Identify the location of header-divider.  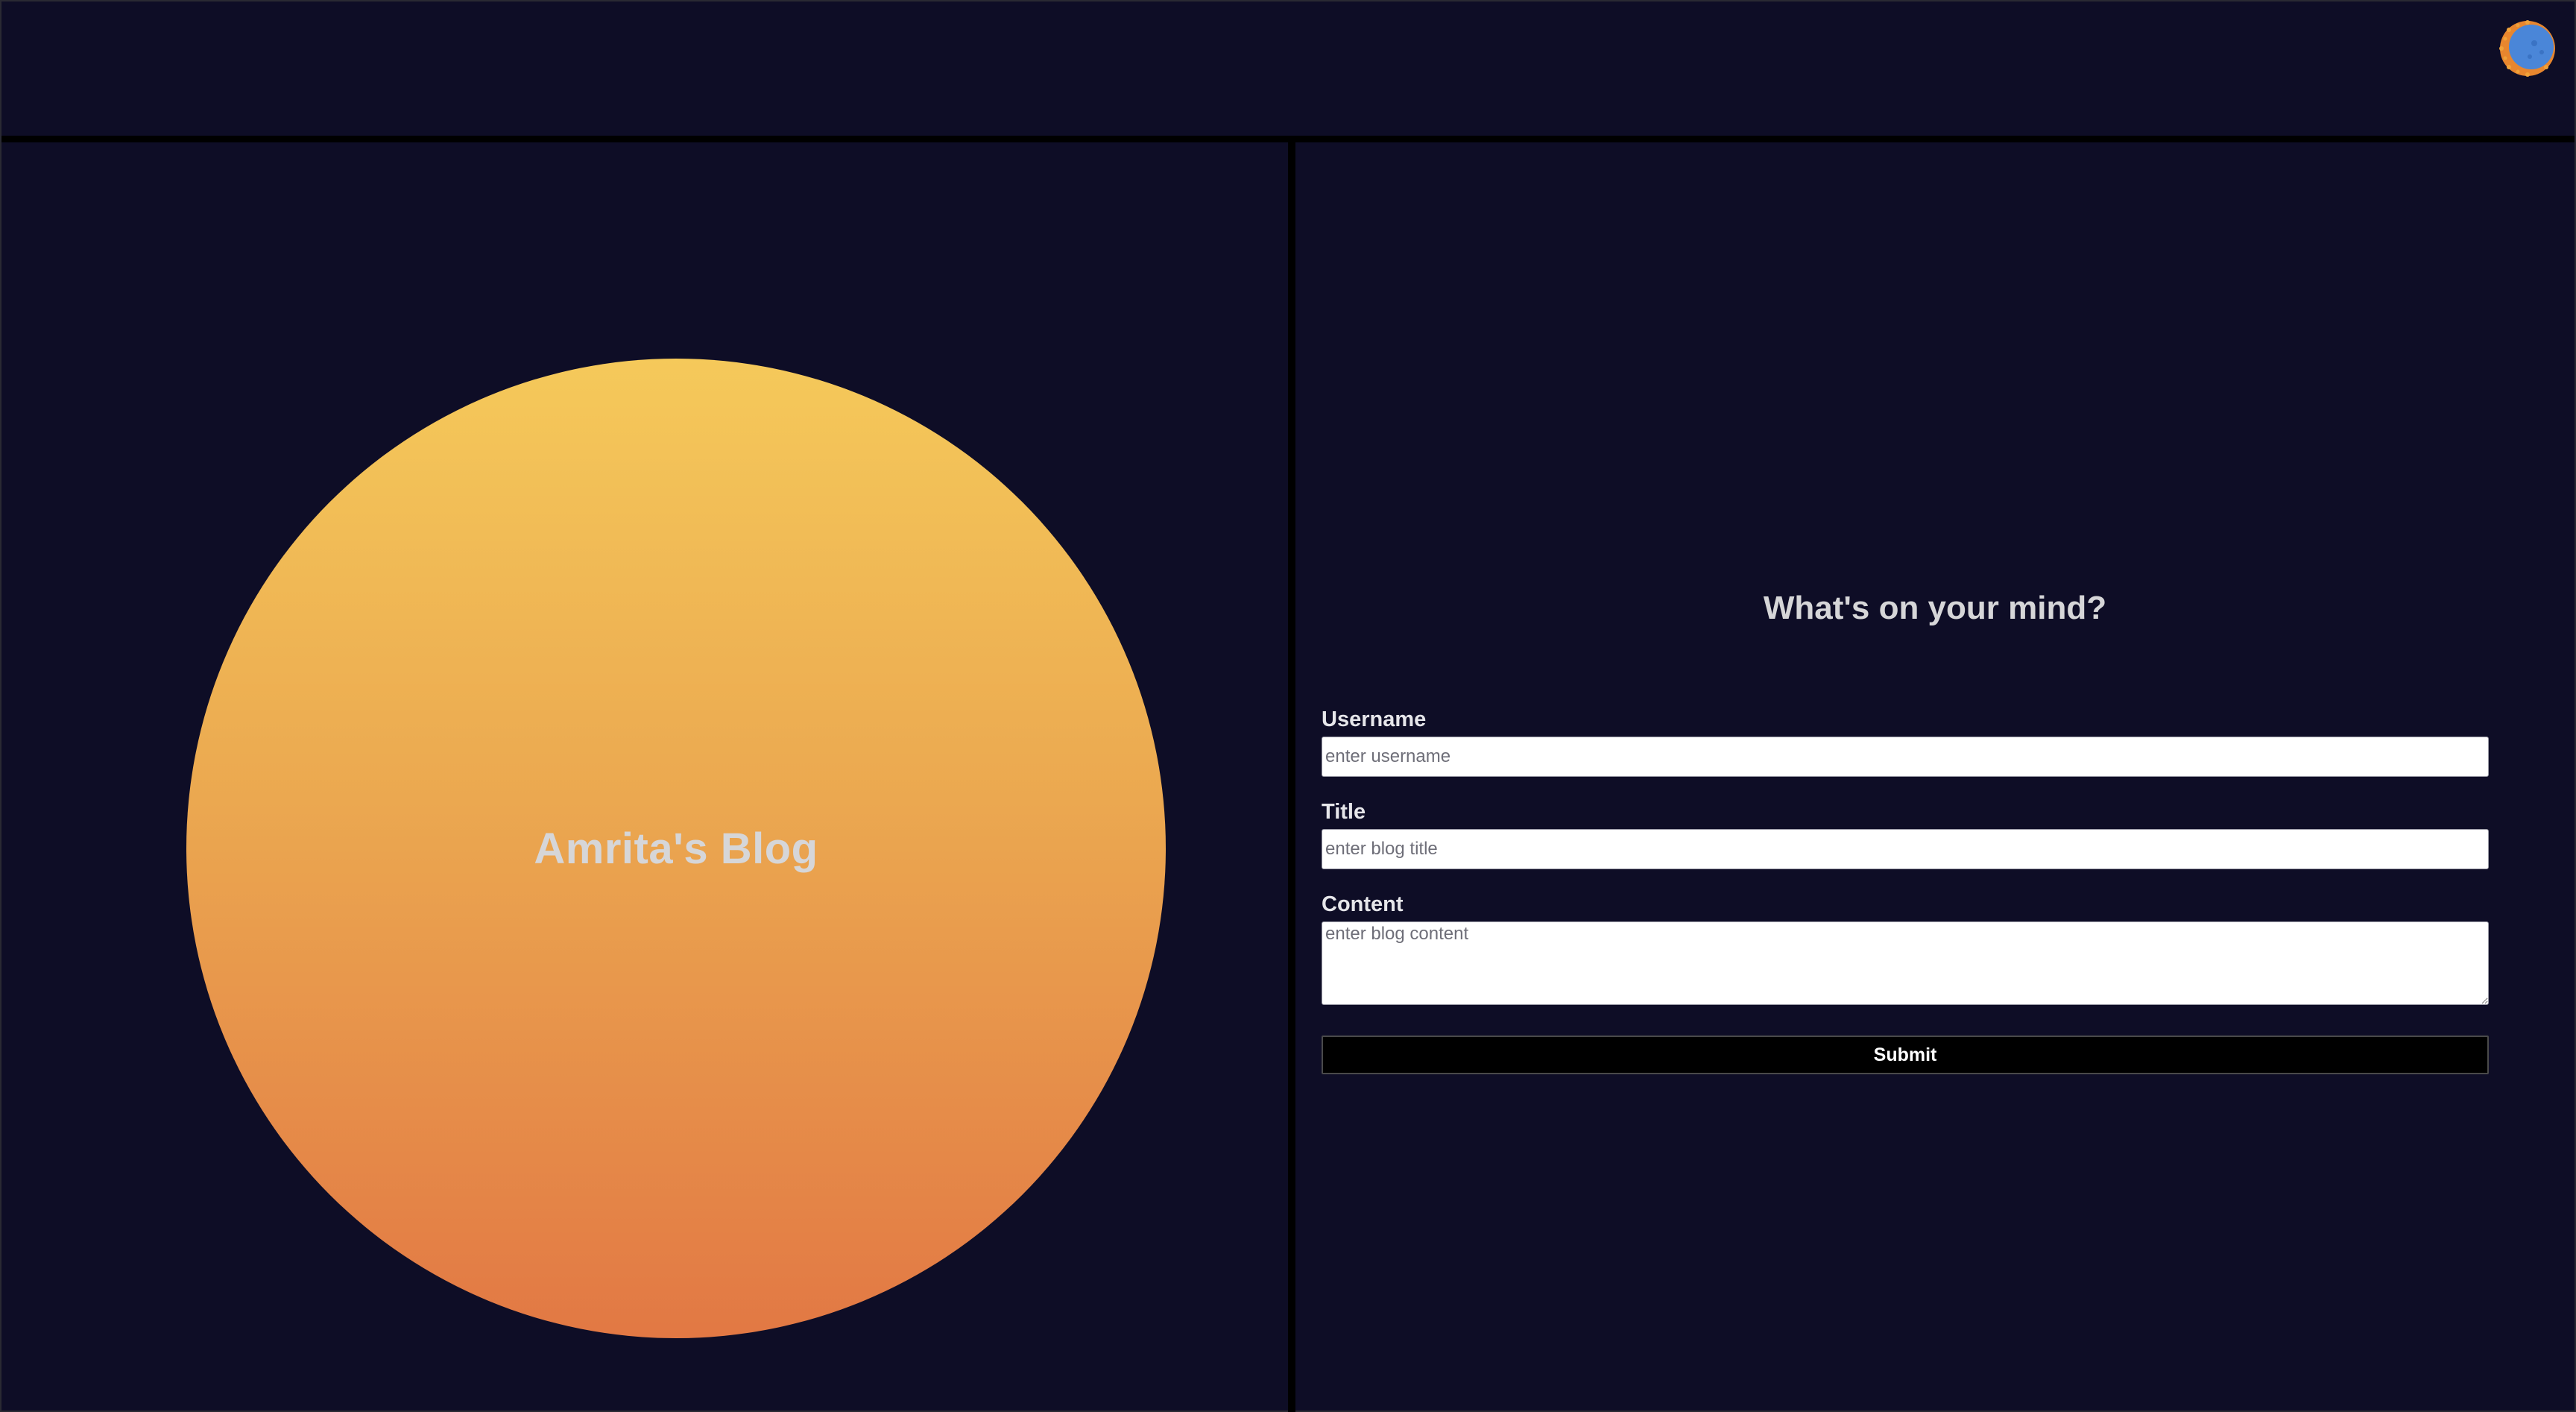
(1288, 139).